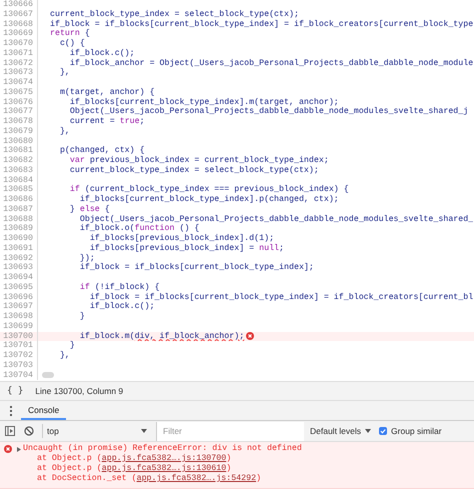 The height and width of the screenshot is (489, 474). I want to click on code-line: if_block.m(div, if_block_anchor);, so click(161, 337).